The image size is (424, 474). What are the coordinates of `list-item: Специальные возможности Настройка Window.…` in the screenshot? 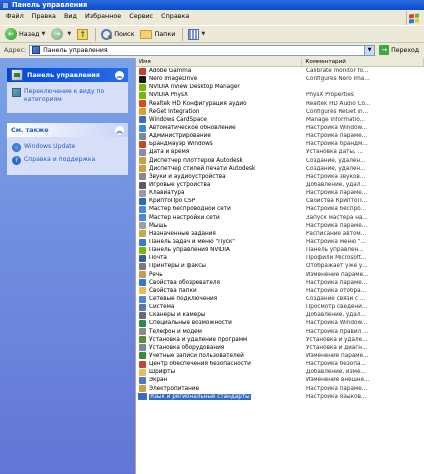 It's located at (280, 323).